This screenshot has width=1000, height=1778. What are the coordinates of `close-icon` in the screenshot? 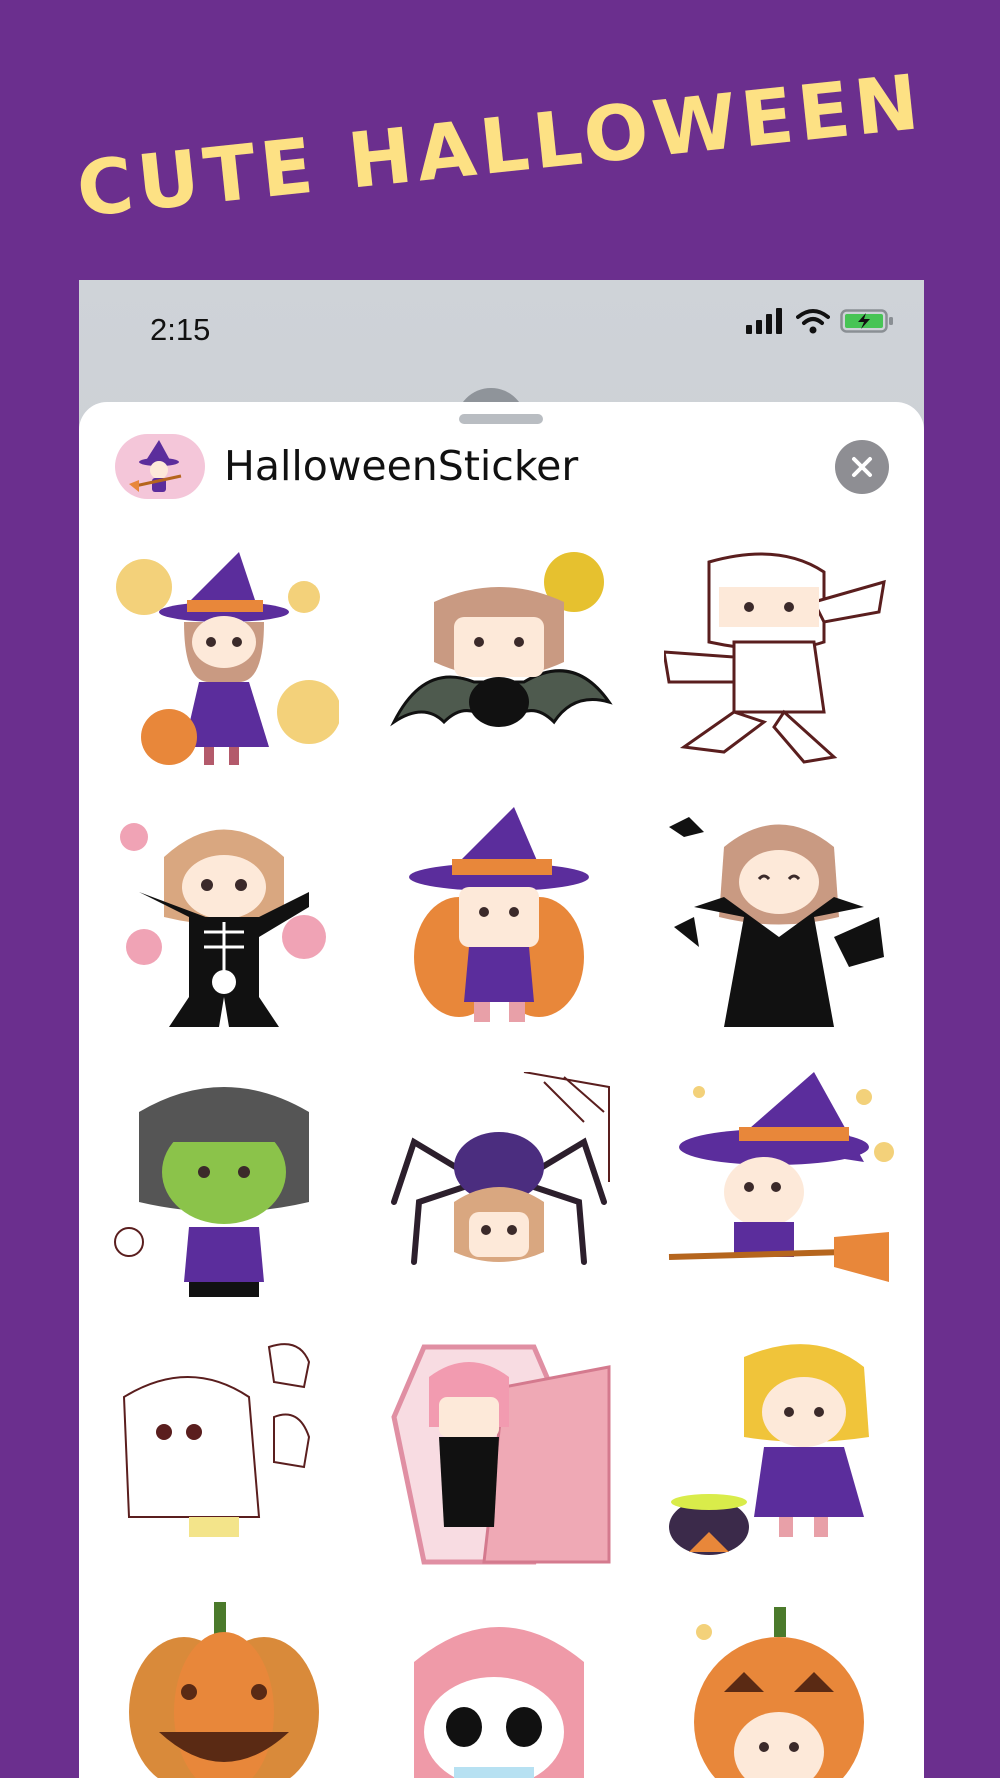 It's located at (862, 467).